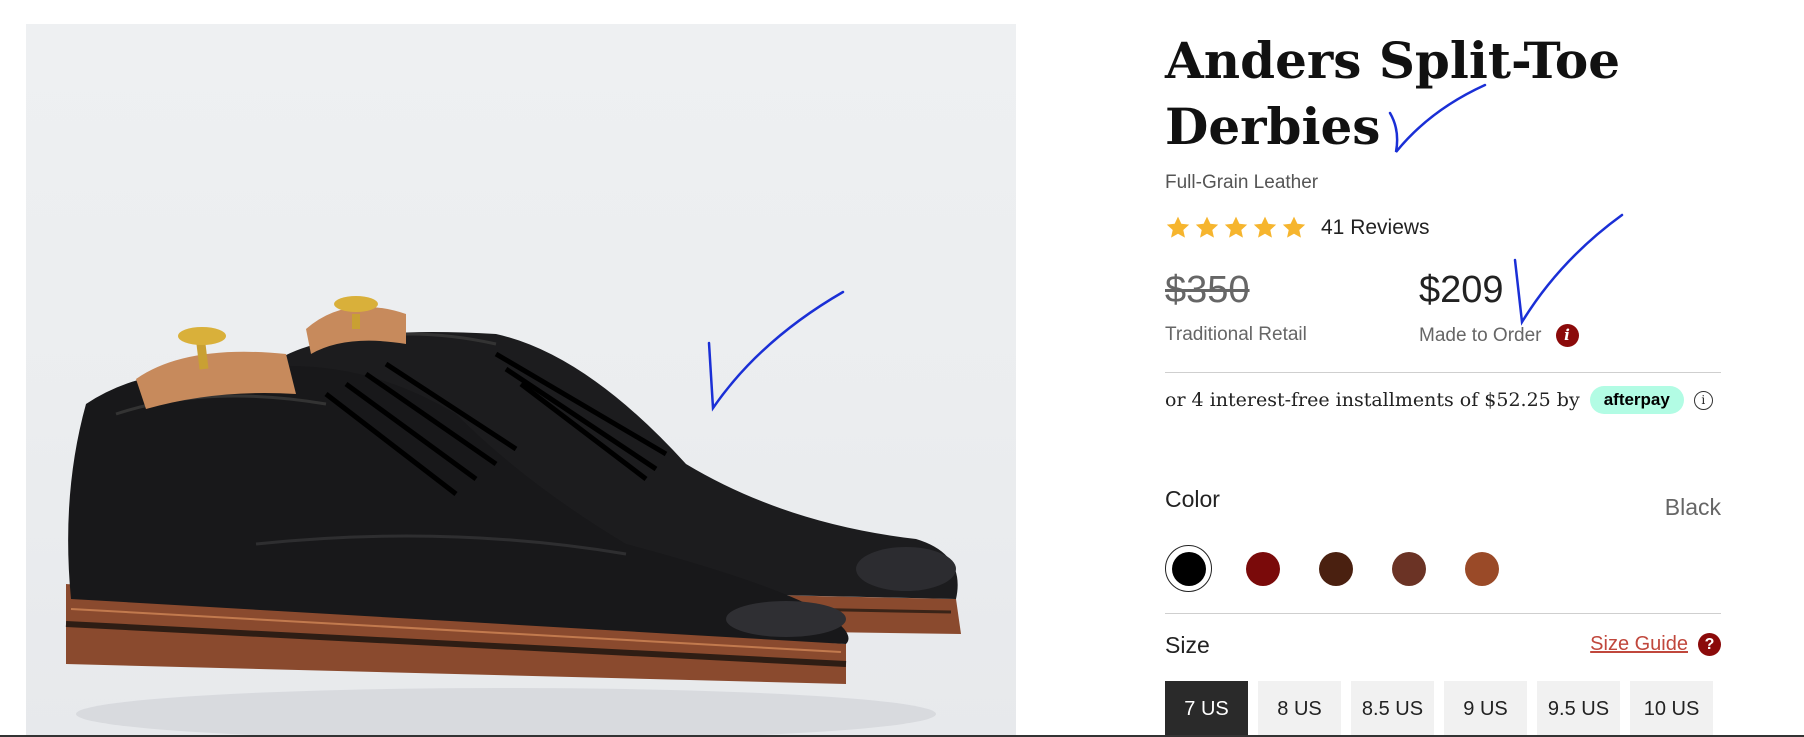 This screenshot has width=1804, height=737. What do you see at coordinates (1692, 507) in the screenshot?
I see `selected-color: Black` at bounding box center [1692, 507].